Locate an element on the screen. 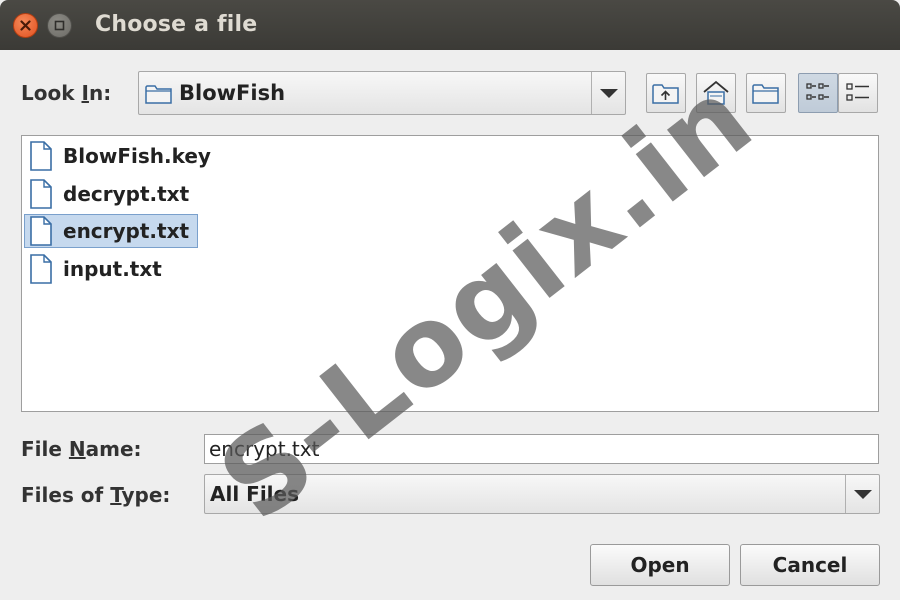  minimize-window-button is located at coordinates (59, 25).